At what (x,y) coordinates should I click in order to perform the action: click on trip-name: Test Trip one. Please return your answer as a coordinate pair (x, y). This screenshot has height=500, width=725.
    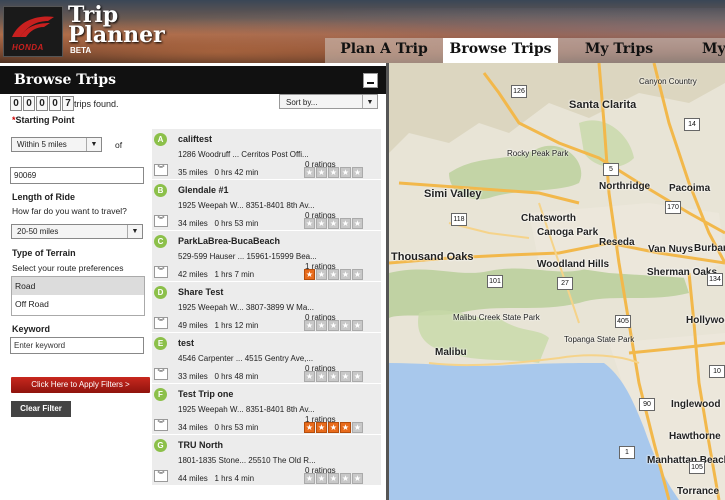
    Looking at the image, I should click on (205, 394).